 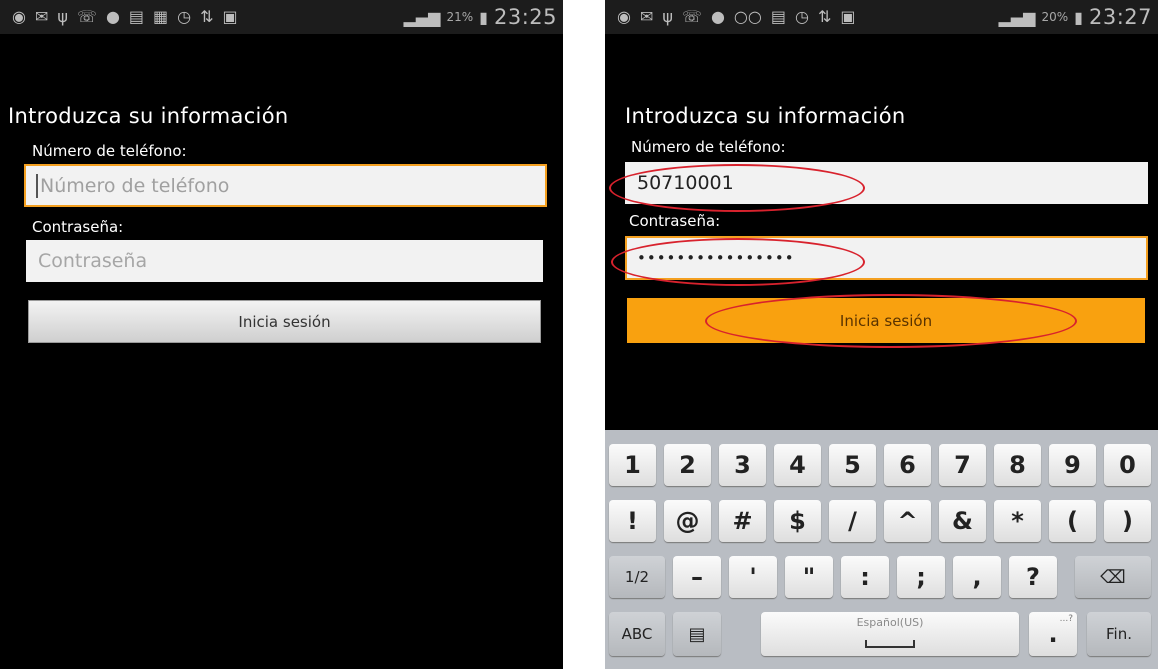 I want to click on phone-value: 50710001, so click(x=685, y=183).